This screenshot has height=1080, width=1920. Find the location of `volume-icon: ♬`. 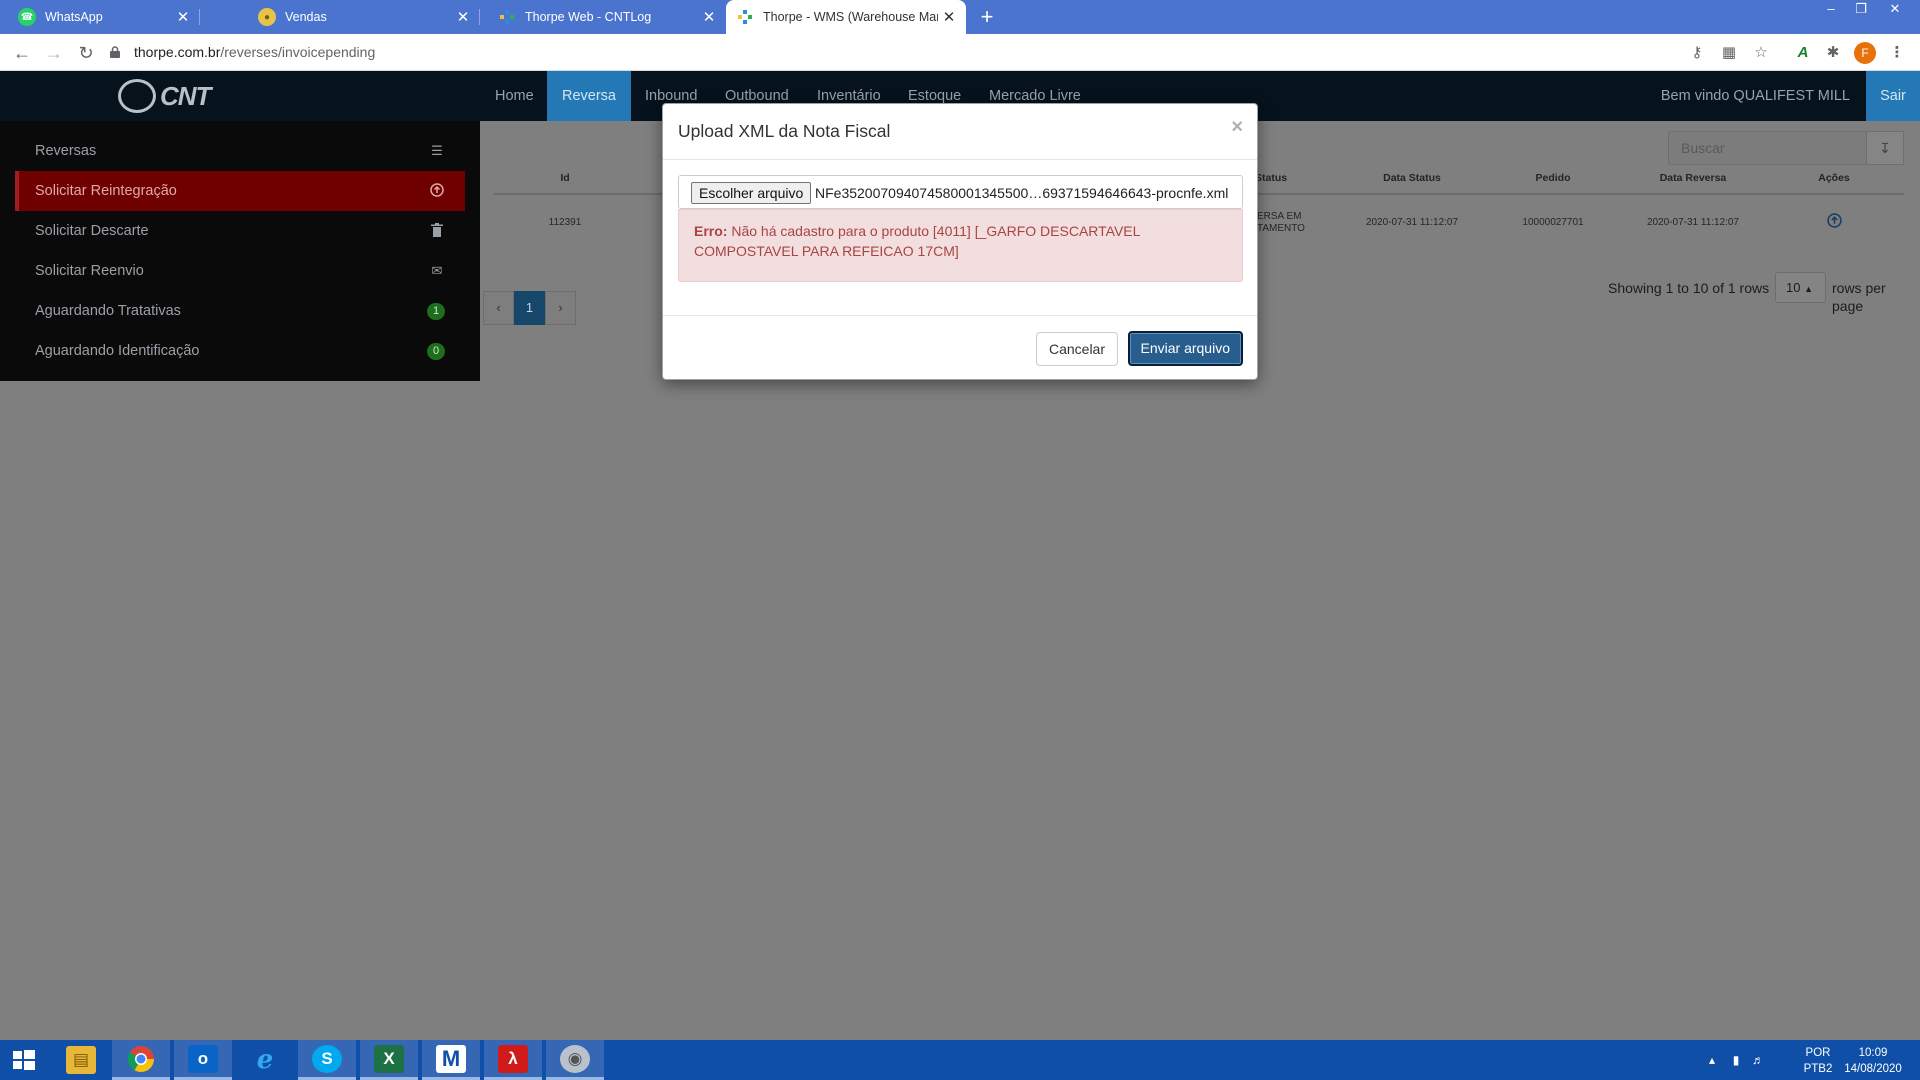

volume-icon: ♬ is located at coordinates (1758, 1060).